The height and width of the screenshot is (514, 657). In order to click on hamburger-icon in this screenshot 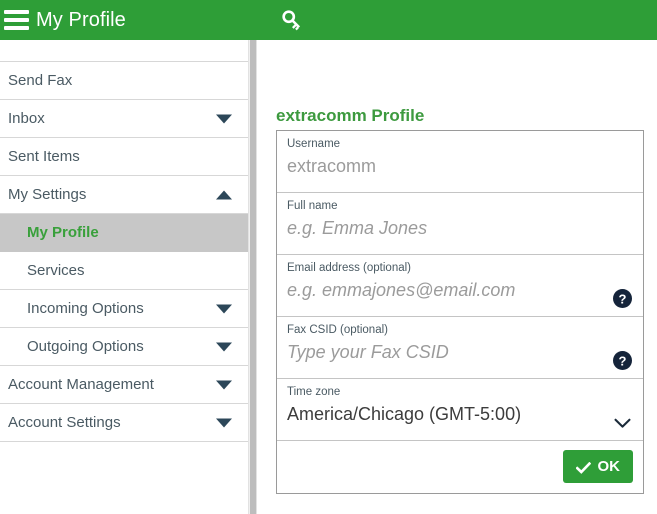, I will do `click(17, 20)`.